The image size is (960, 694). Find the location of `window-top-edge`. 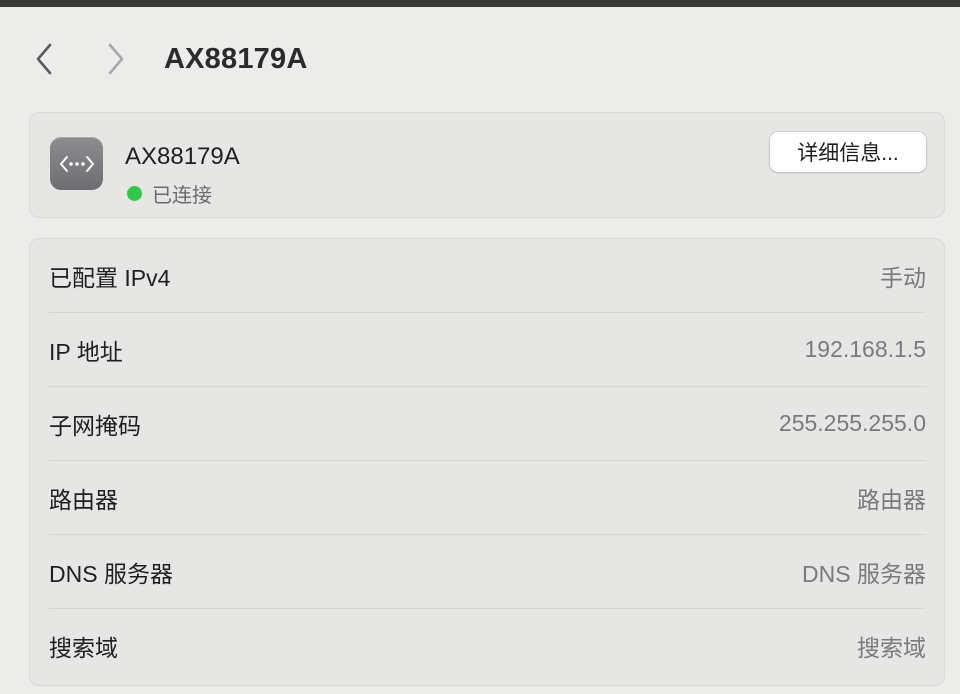

window-top-edge is located at coordinates (480, 3).